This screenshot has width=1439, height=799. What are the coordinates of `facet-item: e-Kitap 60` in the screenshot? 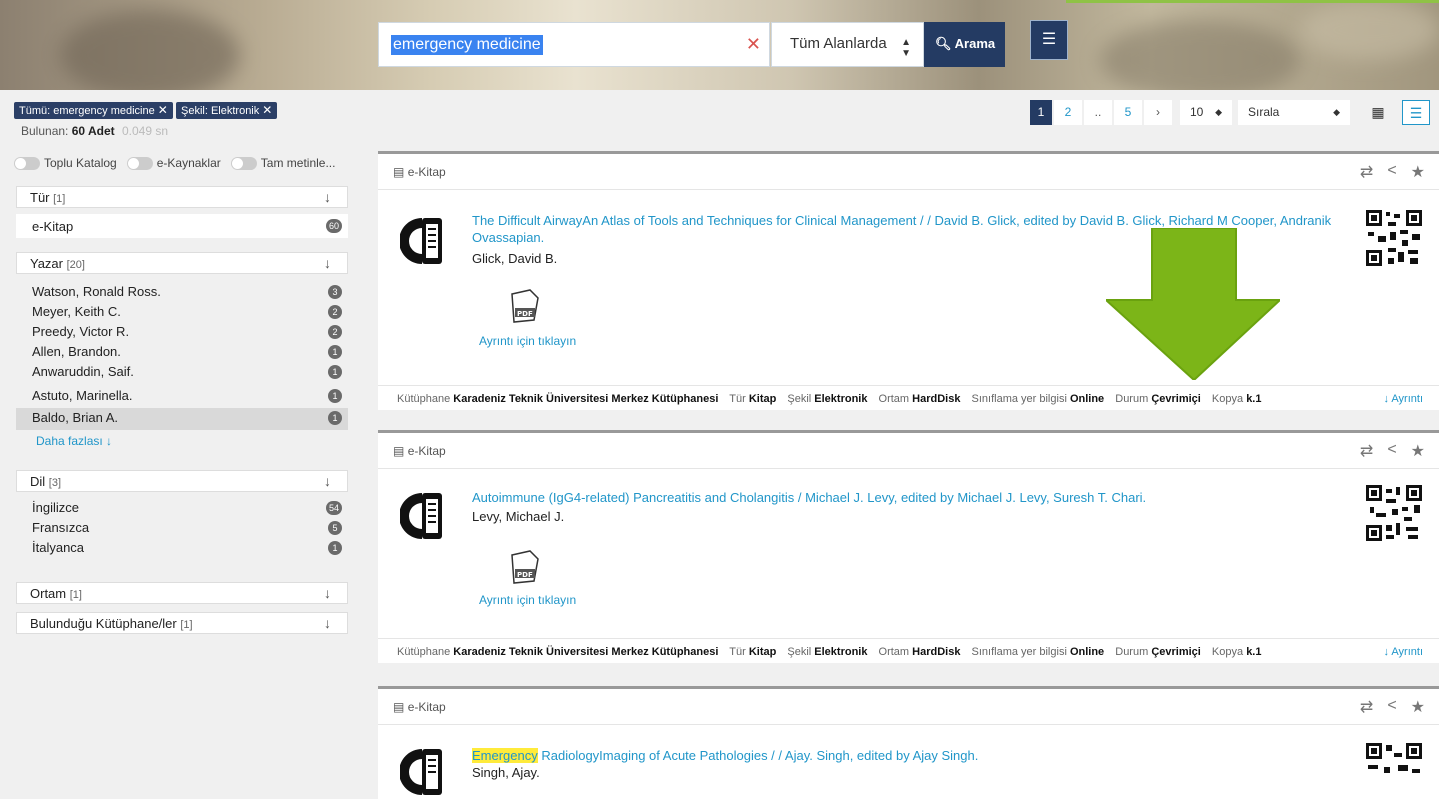 It's located at (182, 226).